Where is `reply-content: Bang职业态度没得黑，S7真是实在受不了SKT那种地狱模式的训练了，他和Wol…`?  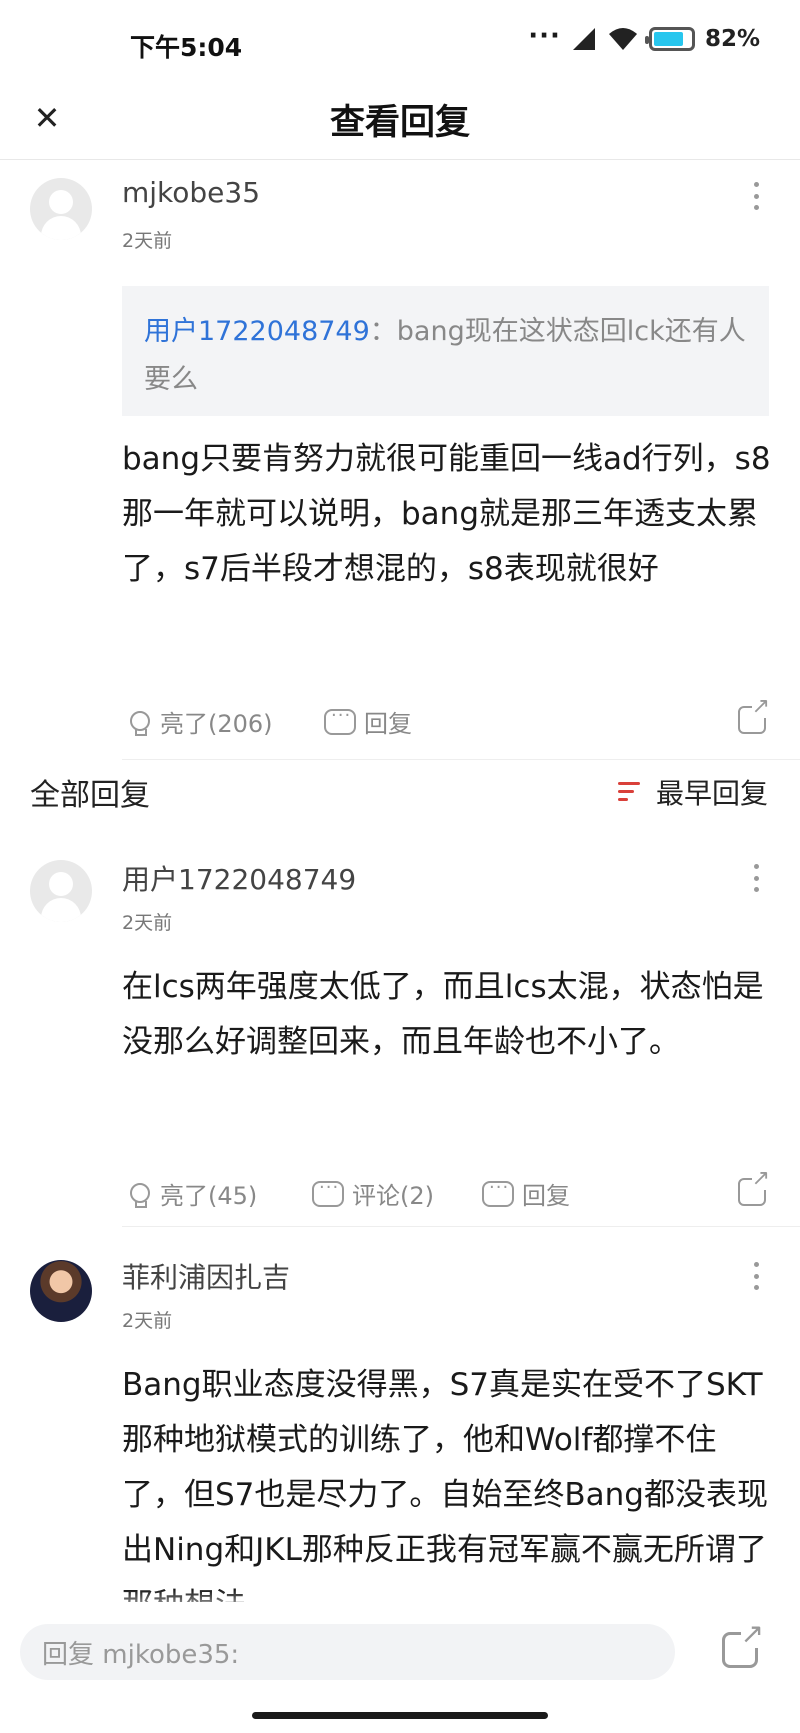
reply-content: Bang职业态度没得黑，S7真是实在受不了SKT那种地狱模式的训练了，他和Wol… is located at coordinates (445, 1484).